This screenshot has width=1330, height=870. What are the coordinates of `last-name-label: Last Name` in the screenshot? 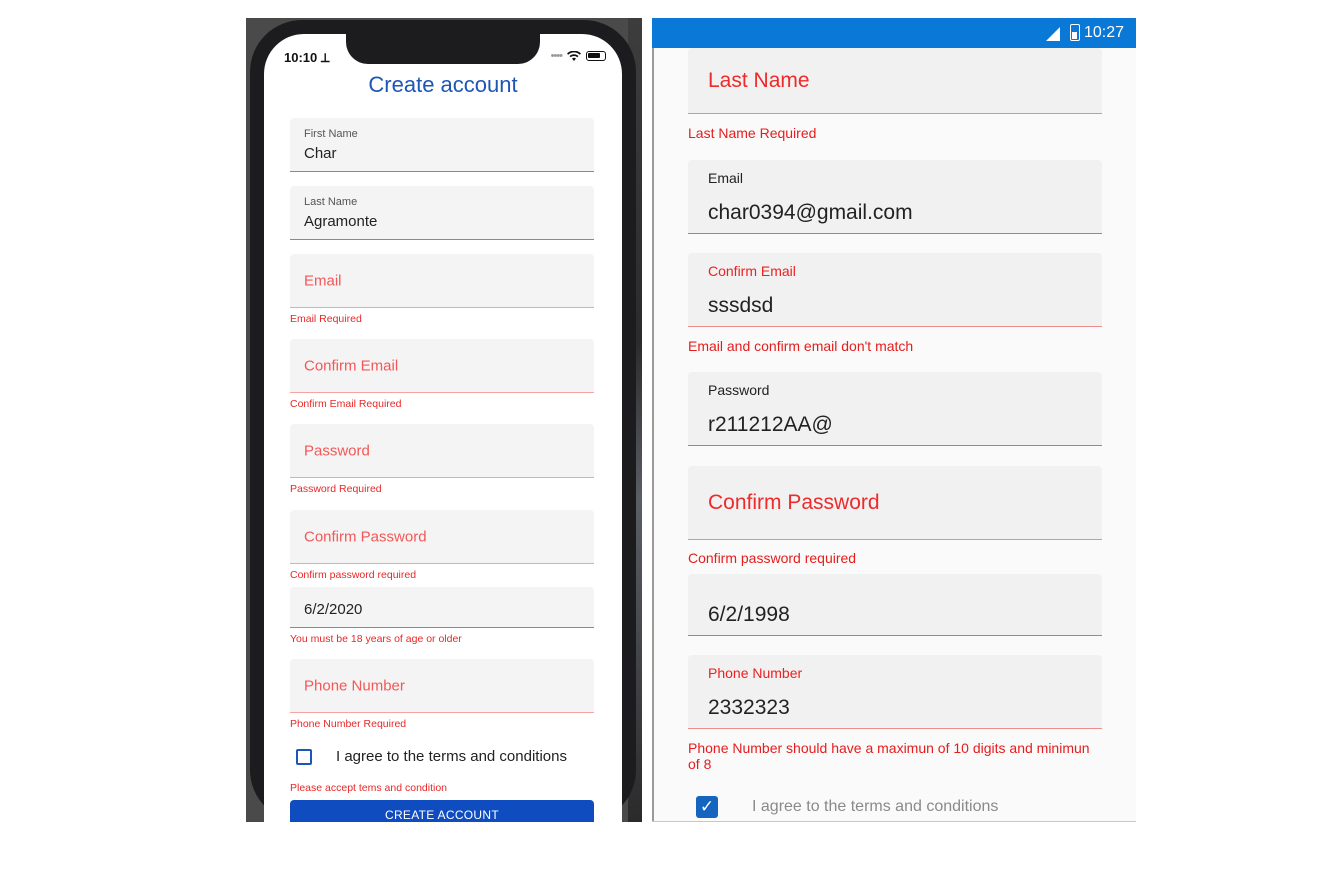 It's located at (331, 202).